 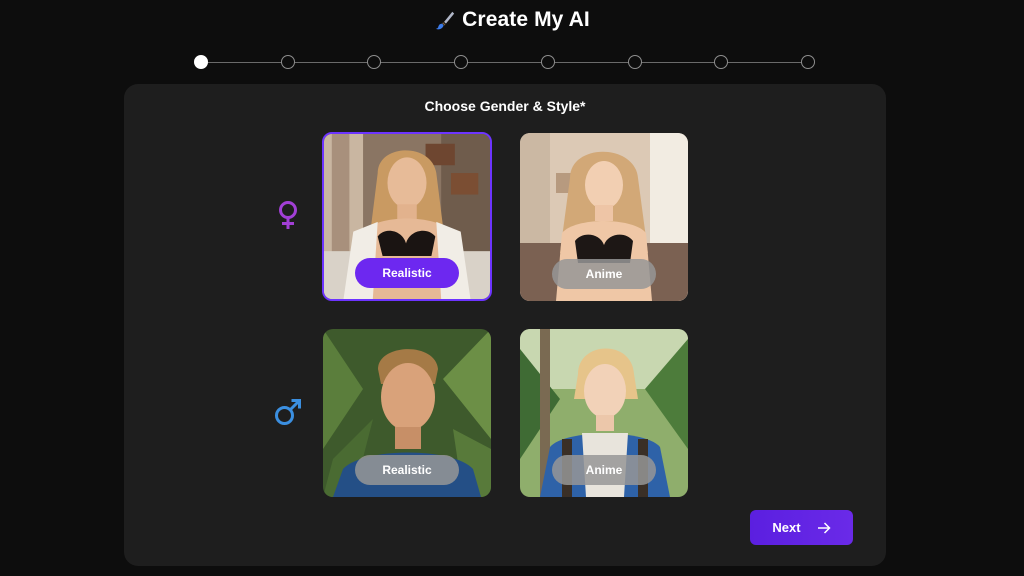 What do you see at coordinates (407, 413) in the screenshot?
I see `male-realistic-card: Realistic` at bounding box center [407, 413].